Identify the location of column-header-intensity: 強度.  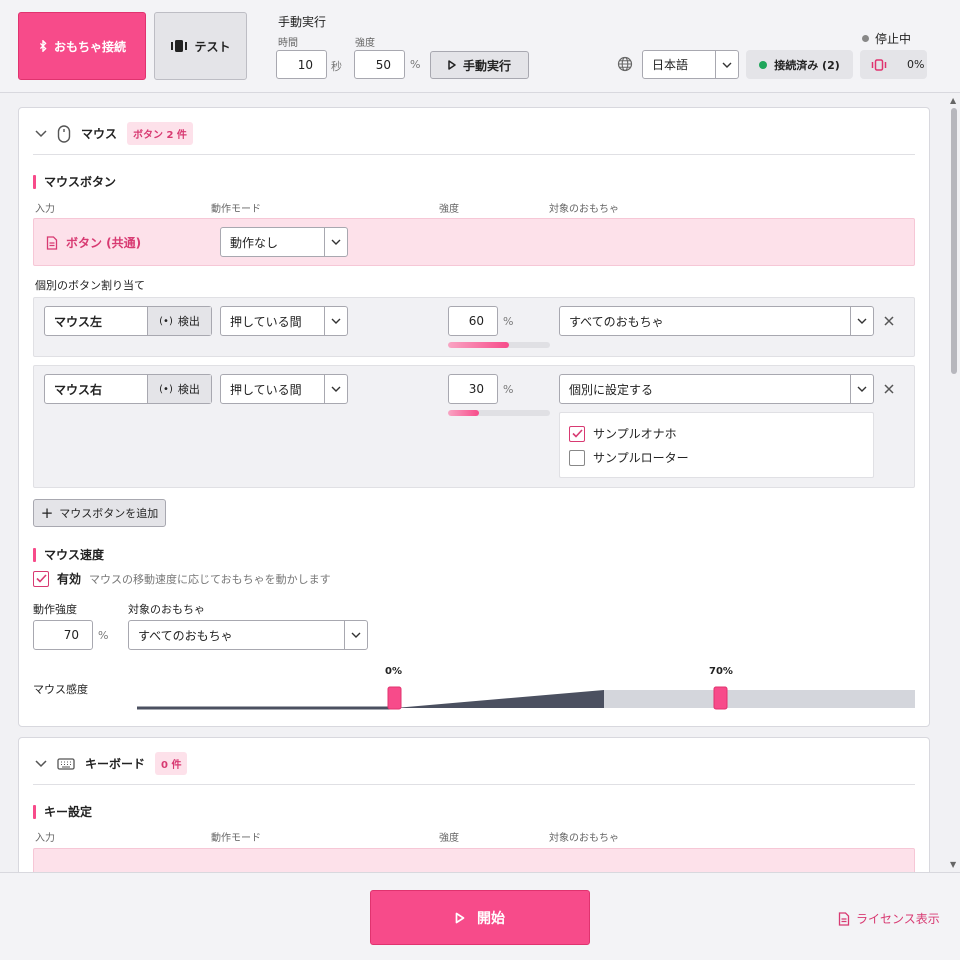
(449, 838).